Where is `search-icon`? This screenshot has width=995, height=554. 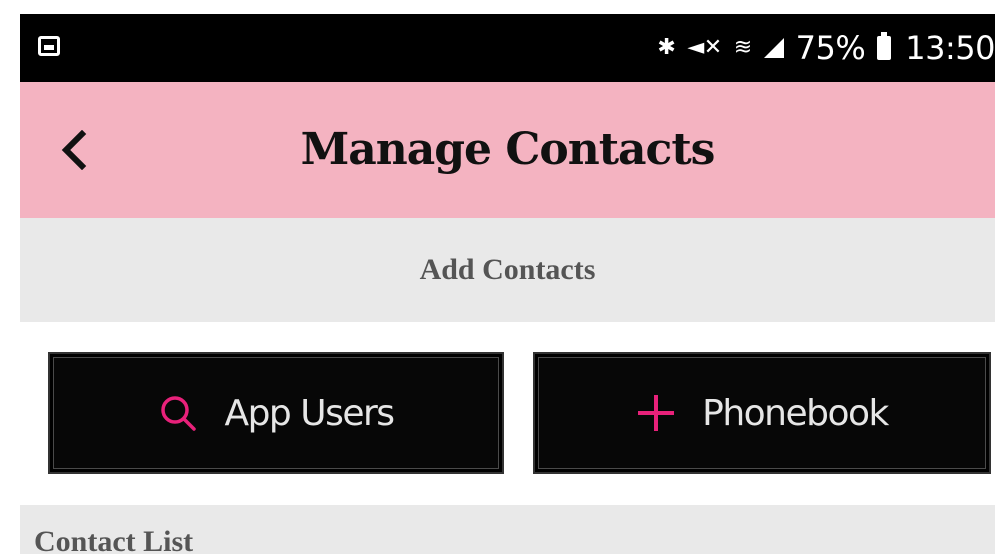
search-icon is located at coordinates (178, 413).